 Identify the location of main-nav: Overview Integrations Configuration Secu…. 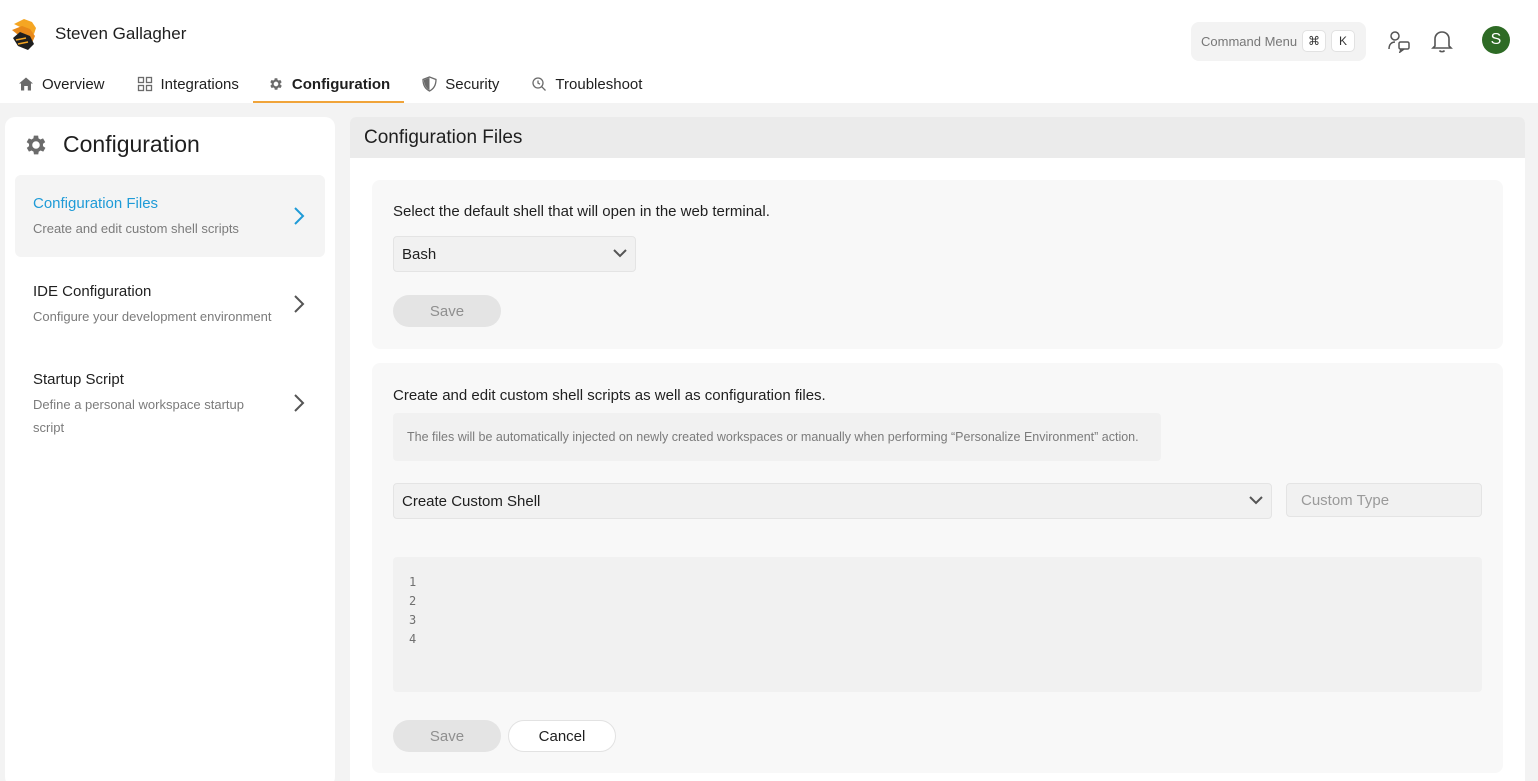
(328, 84).